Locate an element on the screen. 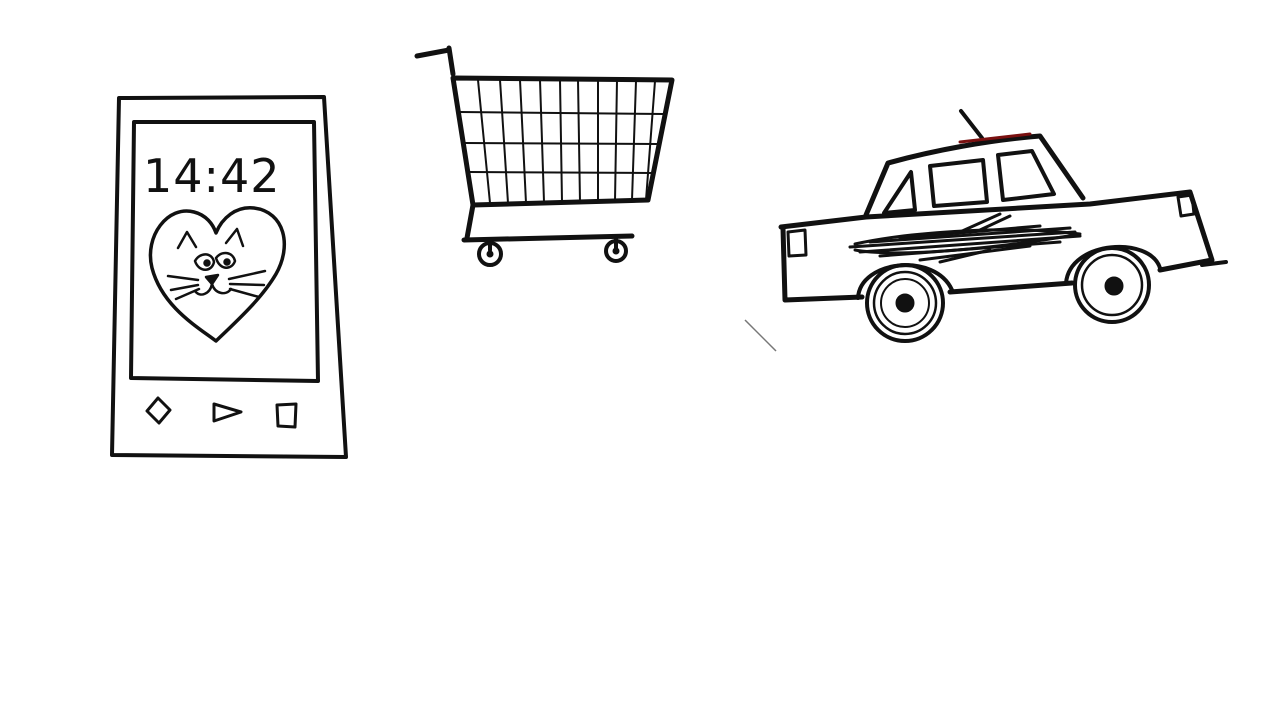 This screenshot has width=1280, height=720. phone-clock: 14:42 is located at coordinates (212, 176).